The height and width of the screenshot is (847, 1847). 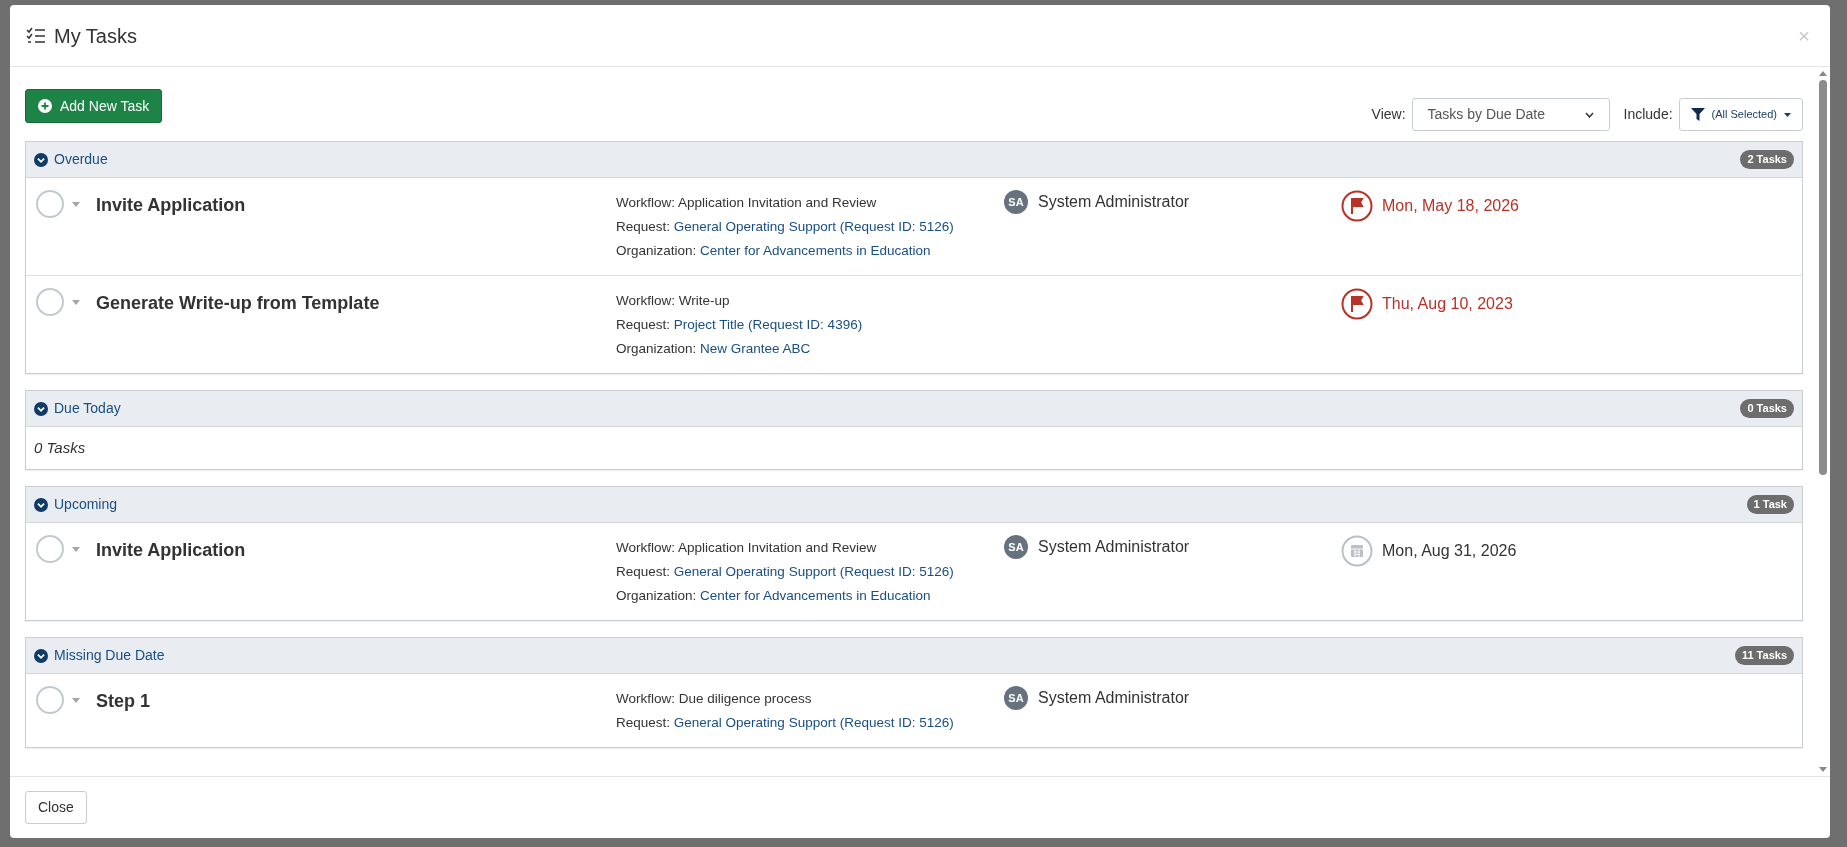 I want to click on section-title: Overdue, so click(x=81, y=159).